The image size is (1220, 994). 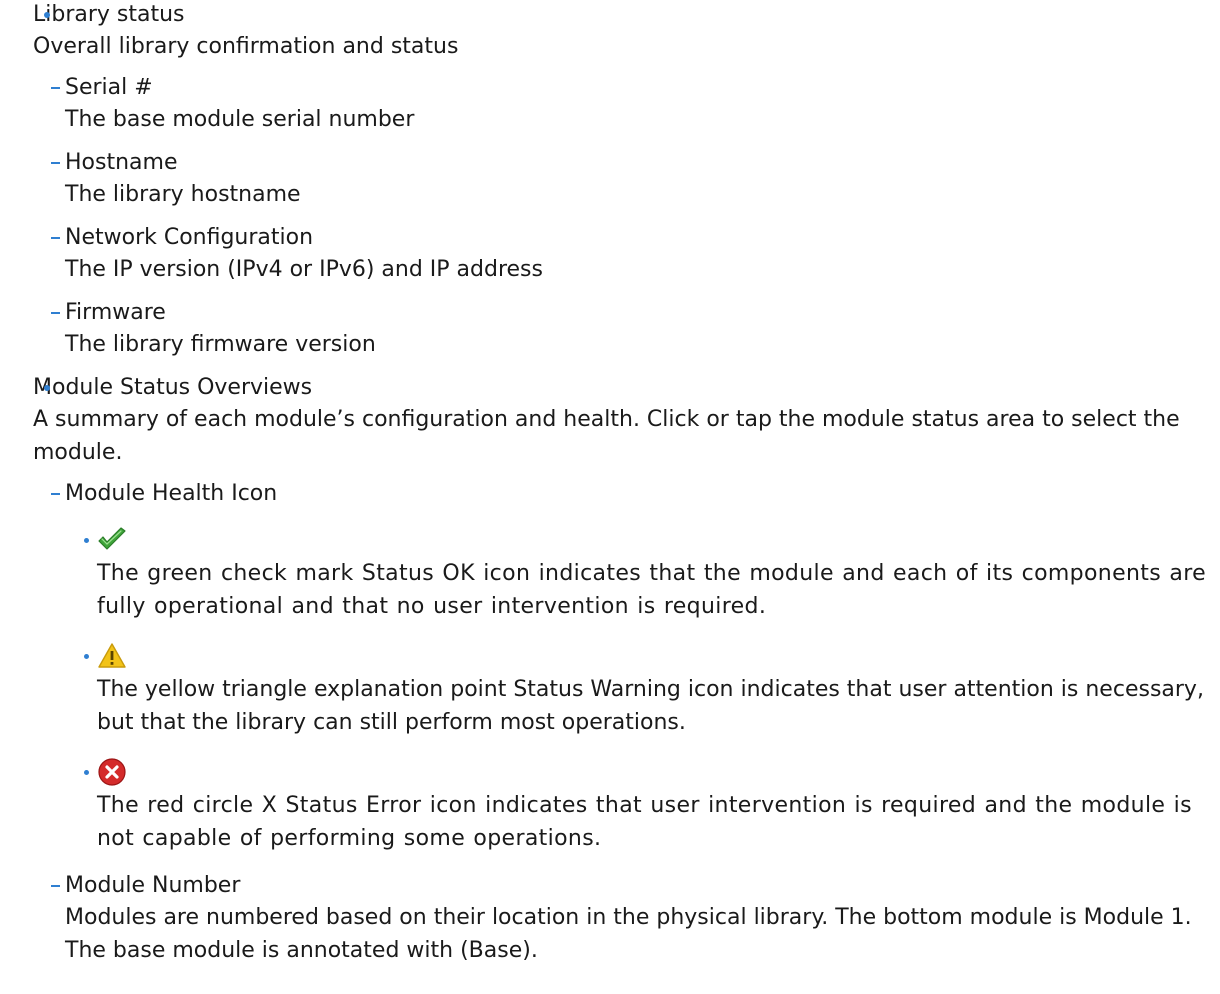 What do you see at coordinates (635, 179) in the screenshot?
I see `list-item-hostname: Hostname The library hostname` at bounding box center [635, 179].